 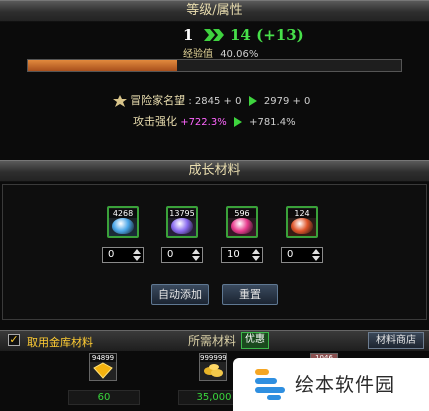 What do you see at coordinates (213, 367) in the screenshot?
I see `required-material-slot: 9999999` at bounding box center [213, 367].